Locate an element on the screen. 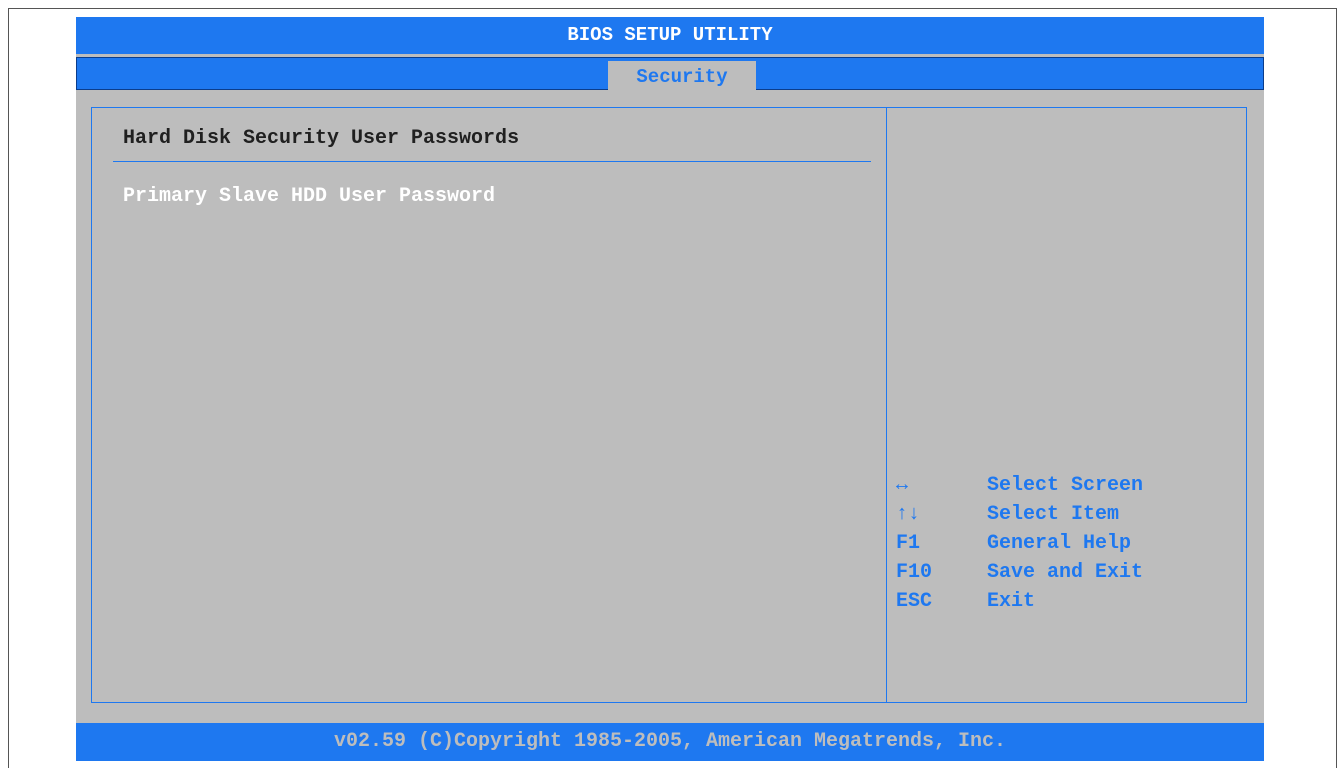  help-row-general-help: F1 General Help is located at coordinates (1066, 543).